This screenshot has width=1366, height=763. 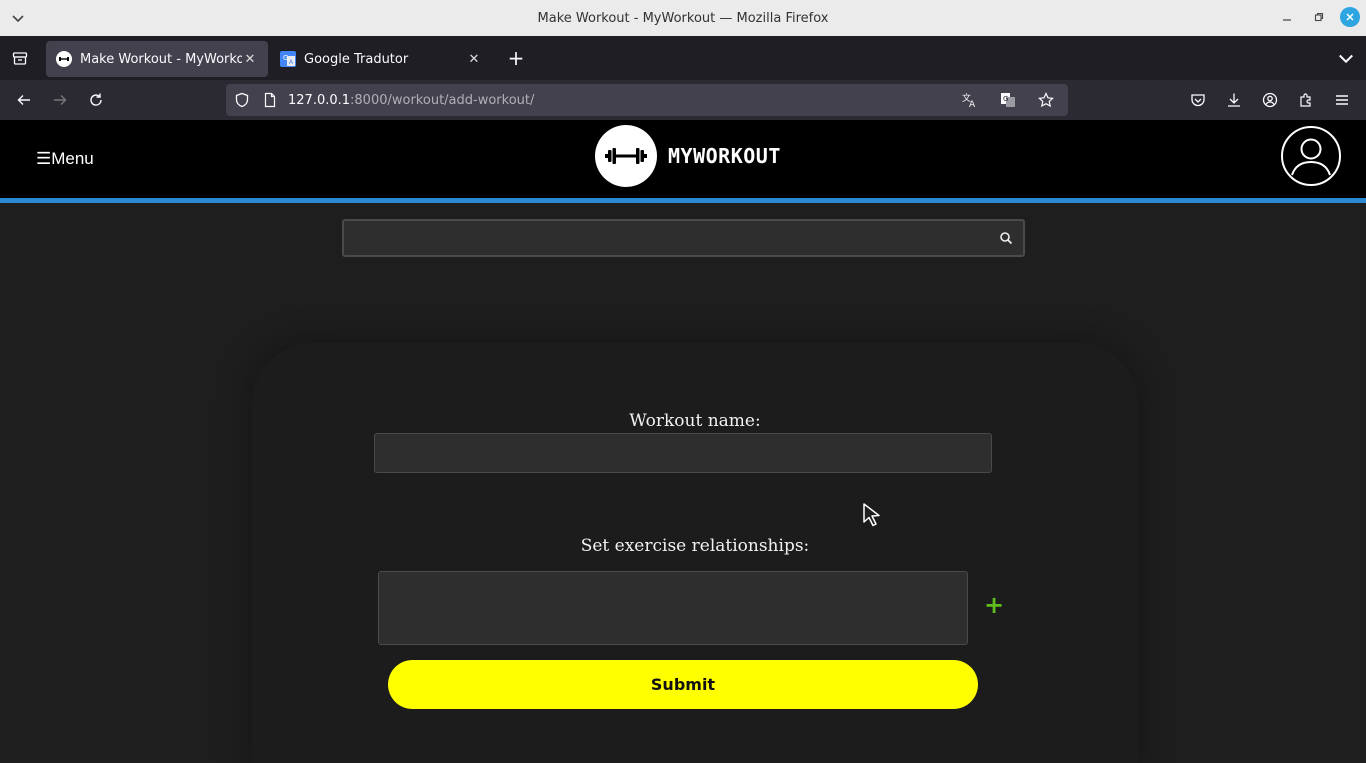 I want to click on myworkout-icon, so click(x=64, y=59).